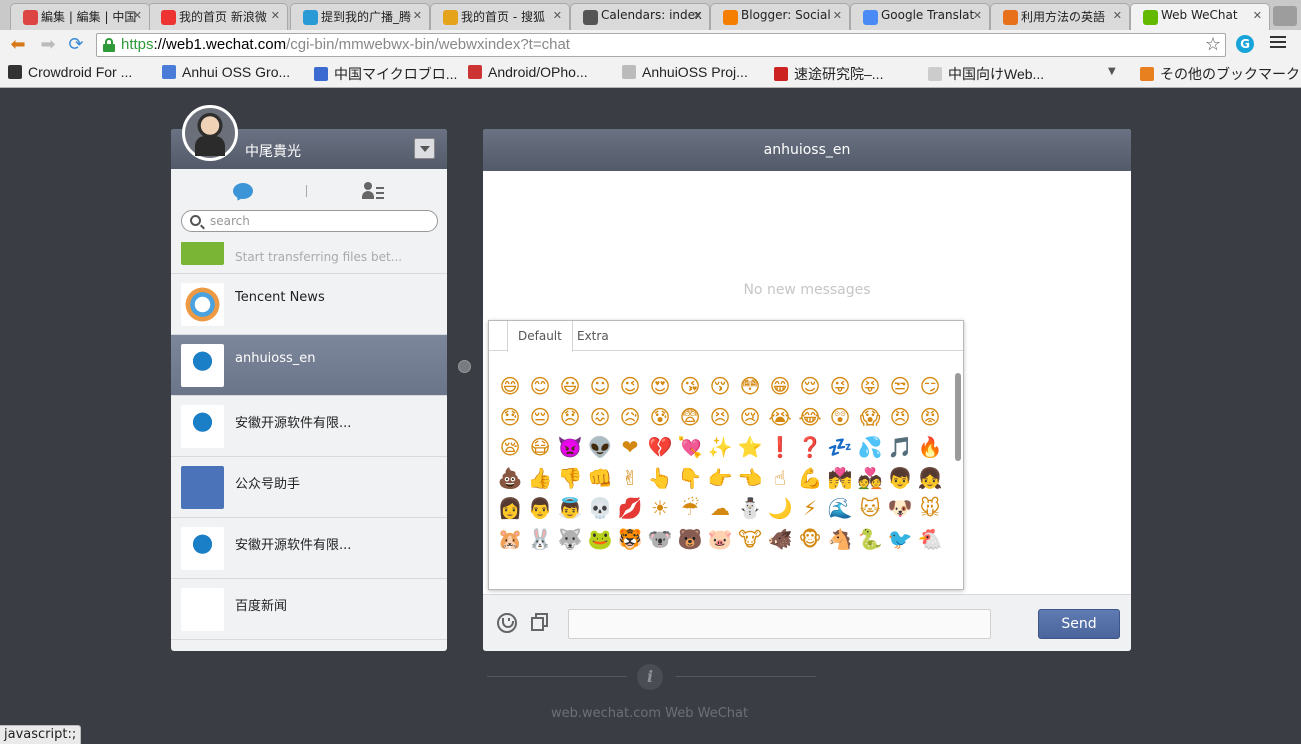 This screenshot has height=744, width=1301. I want to click on emoji-item: 👆, so click(660, 478).